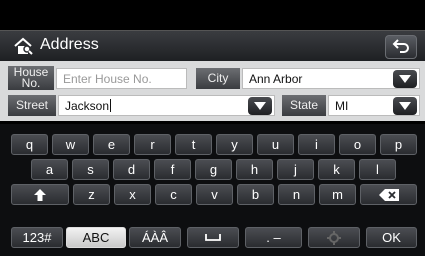 The width and height of the screenshot is (425, 256). Describe the element at coordinates (111, 144) in the screenshot. I see `key-e: e` at that location.